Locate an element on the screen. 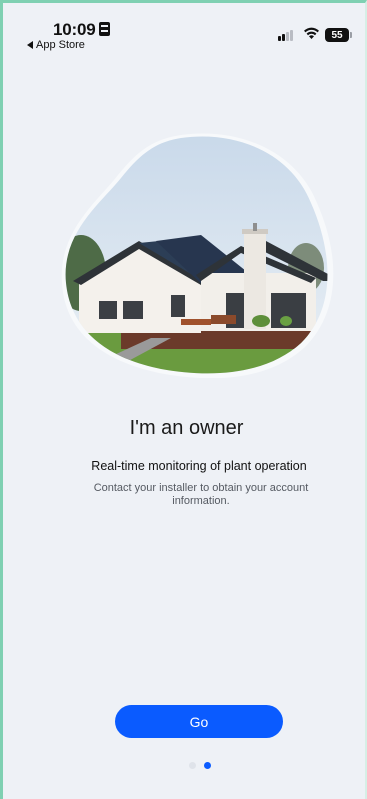 This screenshot has height=799, width=367. status-bar: 10:09 App Store 55 is located at coordinates (184, 30).